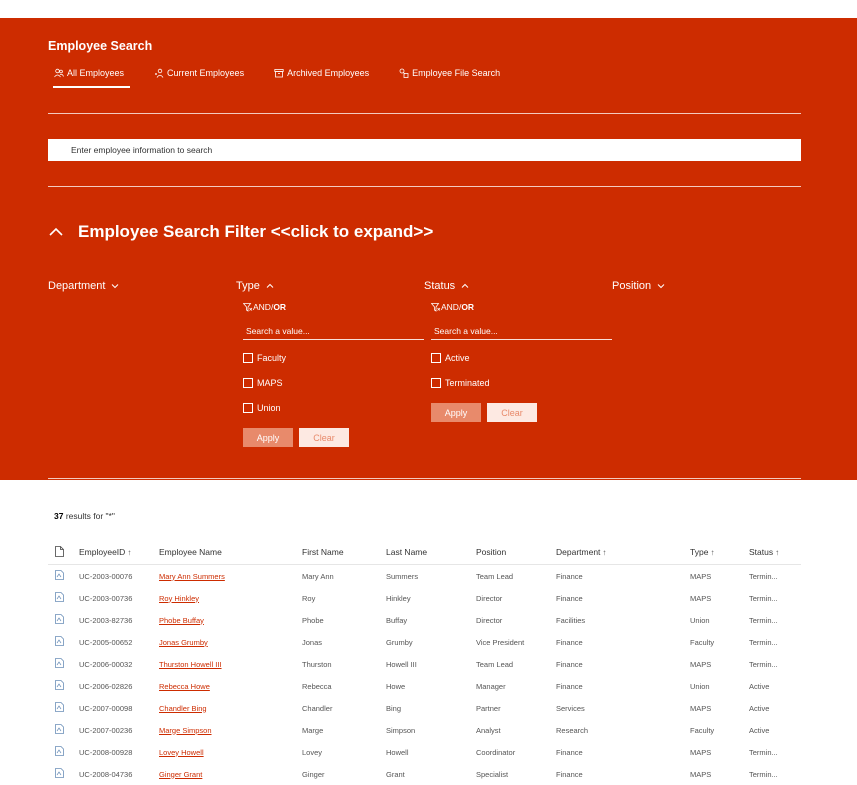  Describe the element at coordinates (317, 708) in the screenshot. I see `cell-first-name: Chandler` at that location.